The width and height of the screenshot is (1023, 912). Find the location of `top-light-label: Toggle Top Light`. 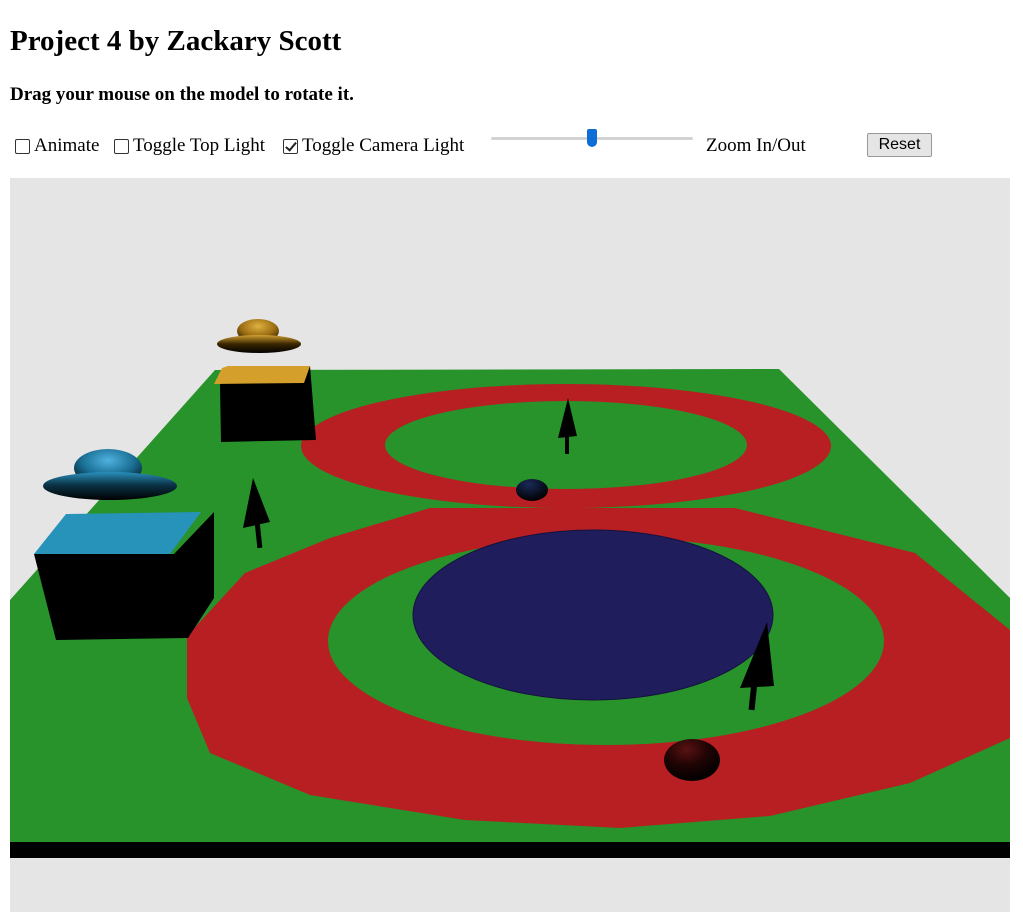

top-light-label: Toggle Top Light is located at coordinates (199, 145).